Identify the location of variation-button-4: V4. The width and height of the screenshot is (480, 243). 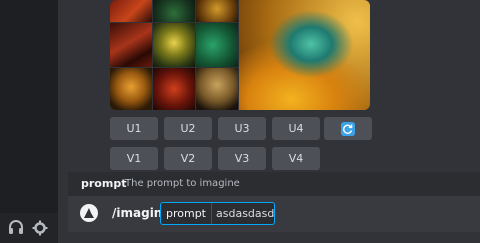
(296, 158).